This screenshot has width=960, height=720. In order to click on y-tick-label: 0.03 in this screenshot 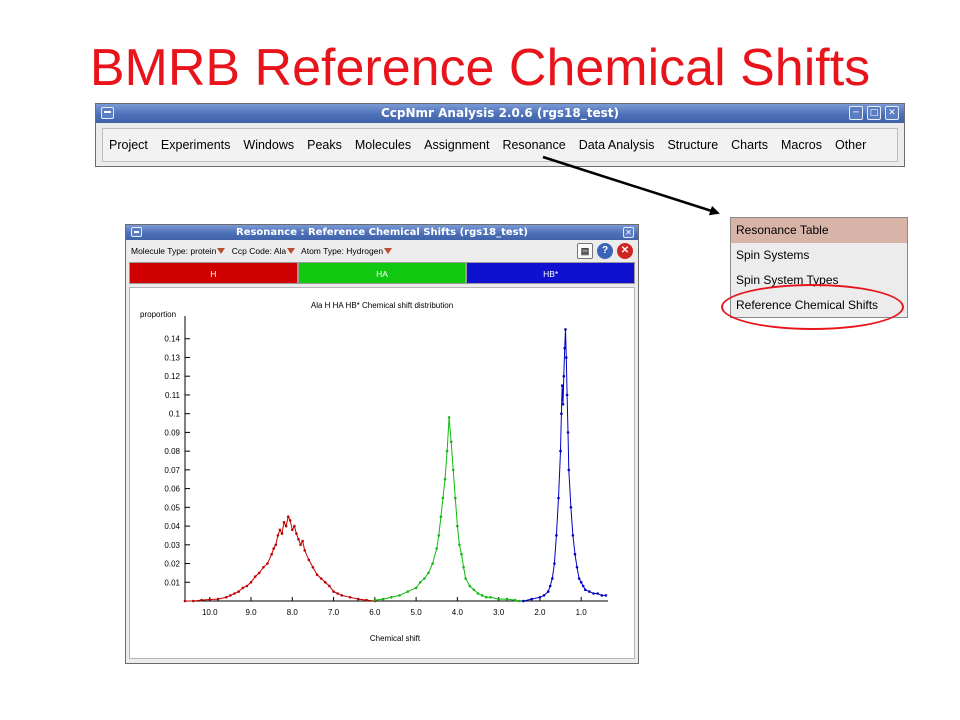, I will do `click(172, 545)`.